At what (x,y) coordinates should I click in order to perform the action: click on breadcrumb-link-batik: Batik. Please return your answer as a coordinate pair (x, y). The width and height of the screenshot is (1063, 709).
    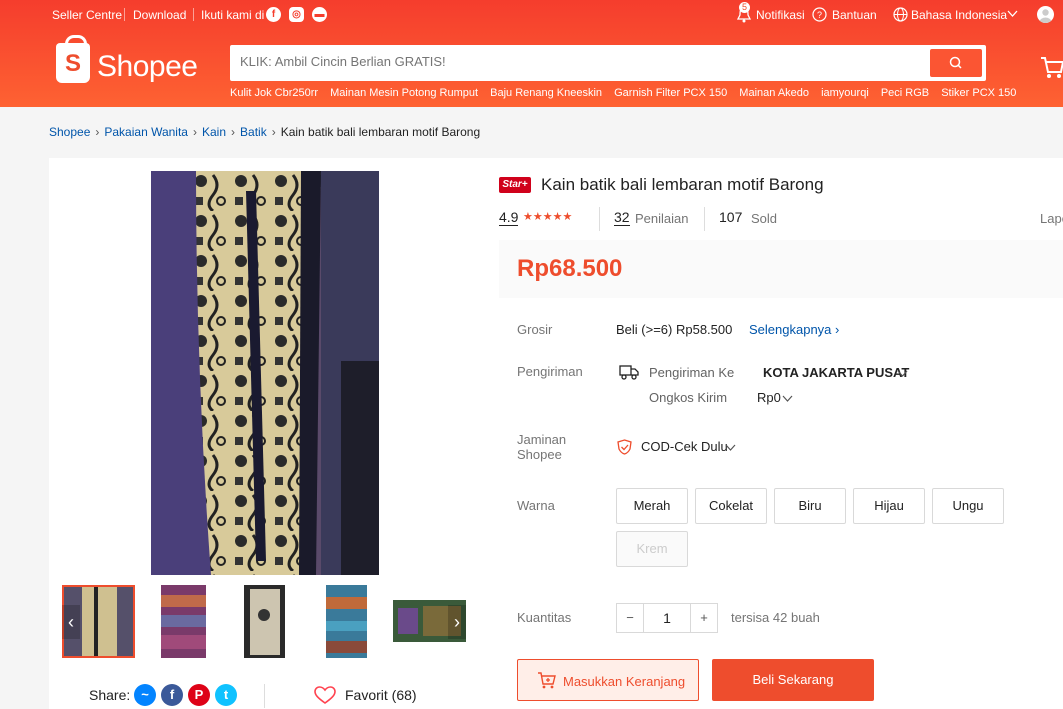
    Looking at the image, I should click on (253, 132).